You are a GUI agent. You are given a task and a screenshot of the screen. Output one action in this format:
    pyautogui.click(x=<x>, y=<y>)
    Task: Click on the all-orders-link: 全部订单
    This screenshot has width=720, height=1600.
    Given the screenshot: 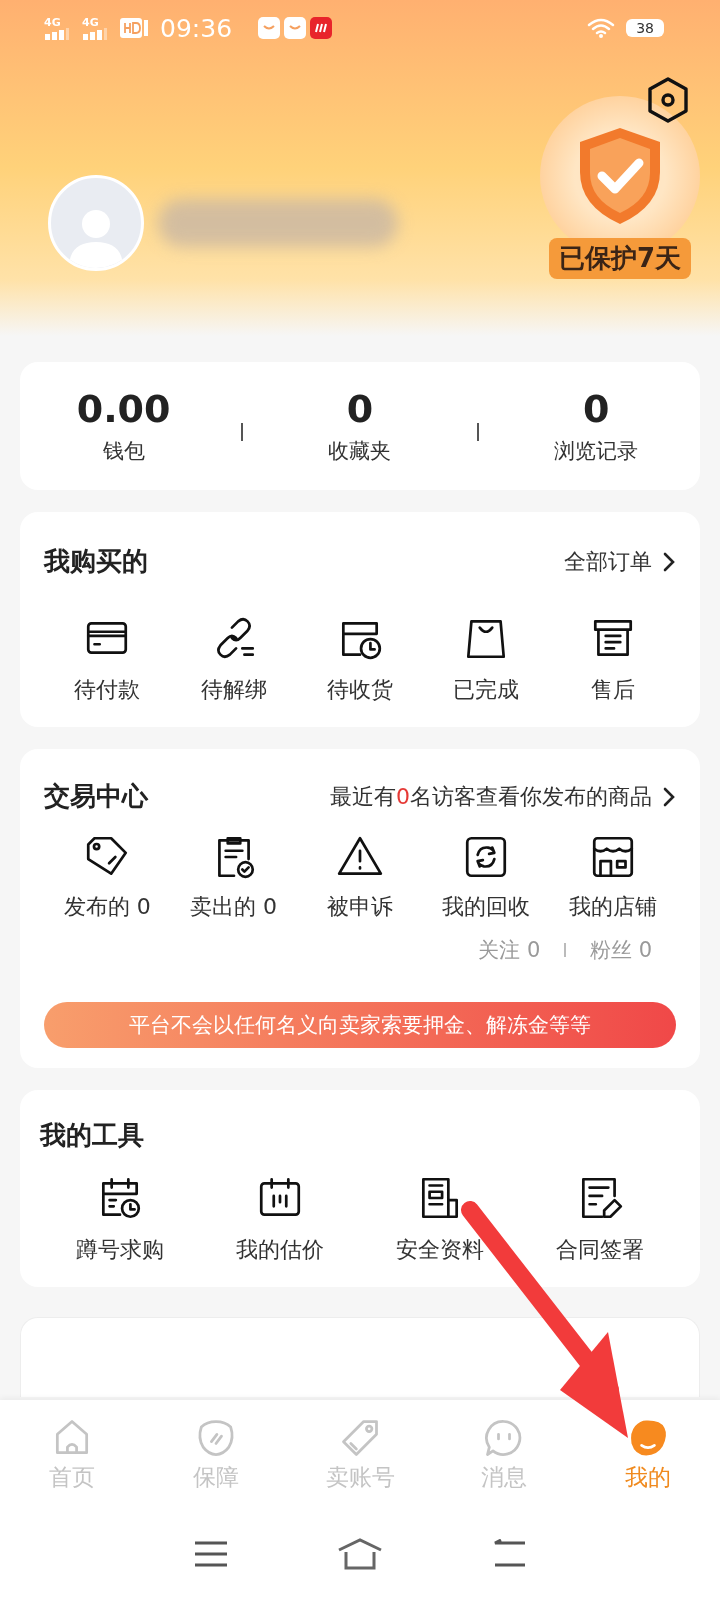 What is the action you would take?
    pyautogui.click(x=620, y=561)
    